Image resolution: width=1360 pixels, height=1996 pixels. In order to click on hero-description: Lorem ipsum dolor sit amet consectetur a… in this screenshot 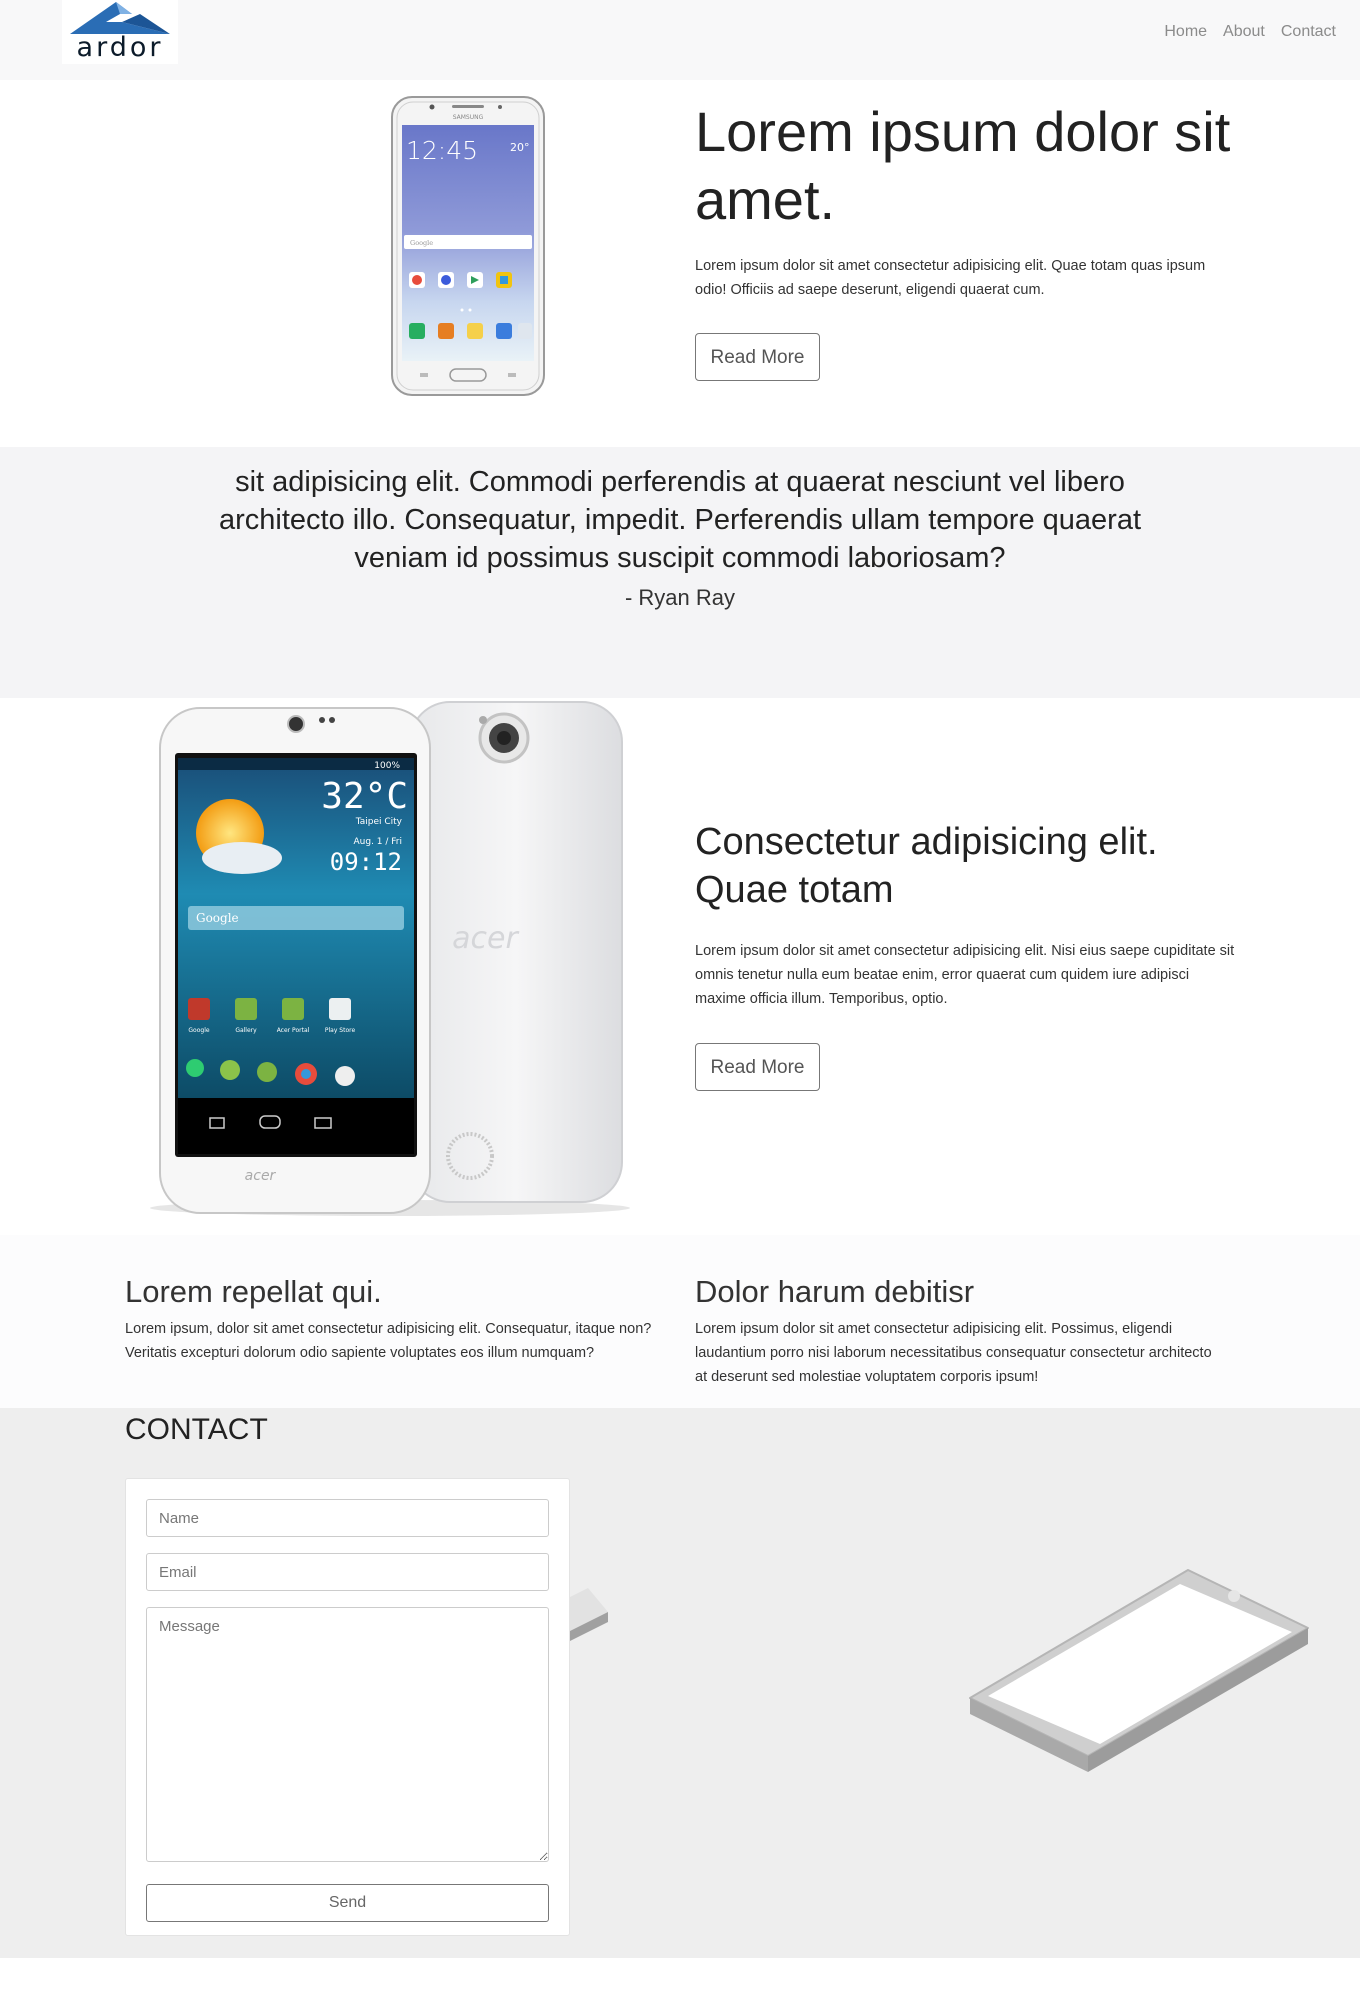, I will do `click(950, 278)`.